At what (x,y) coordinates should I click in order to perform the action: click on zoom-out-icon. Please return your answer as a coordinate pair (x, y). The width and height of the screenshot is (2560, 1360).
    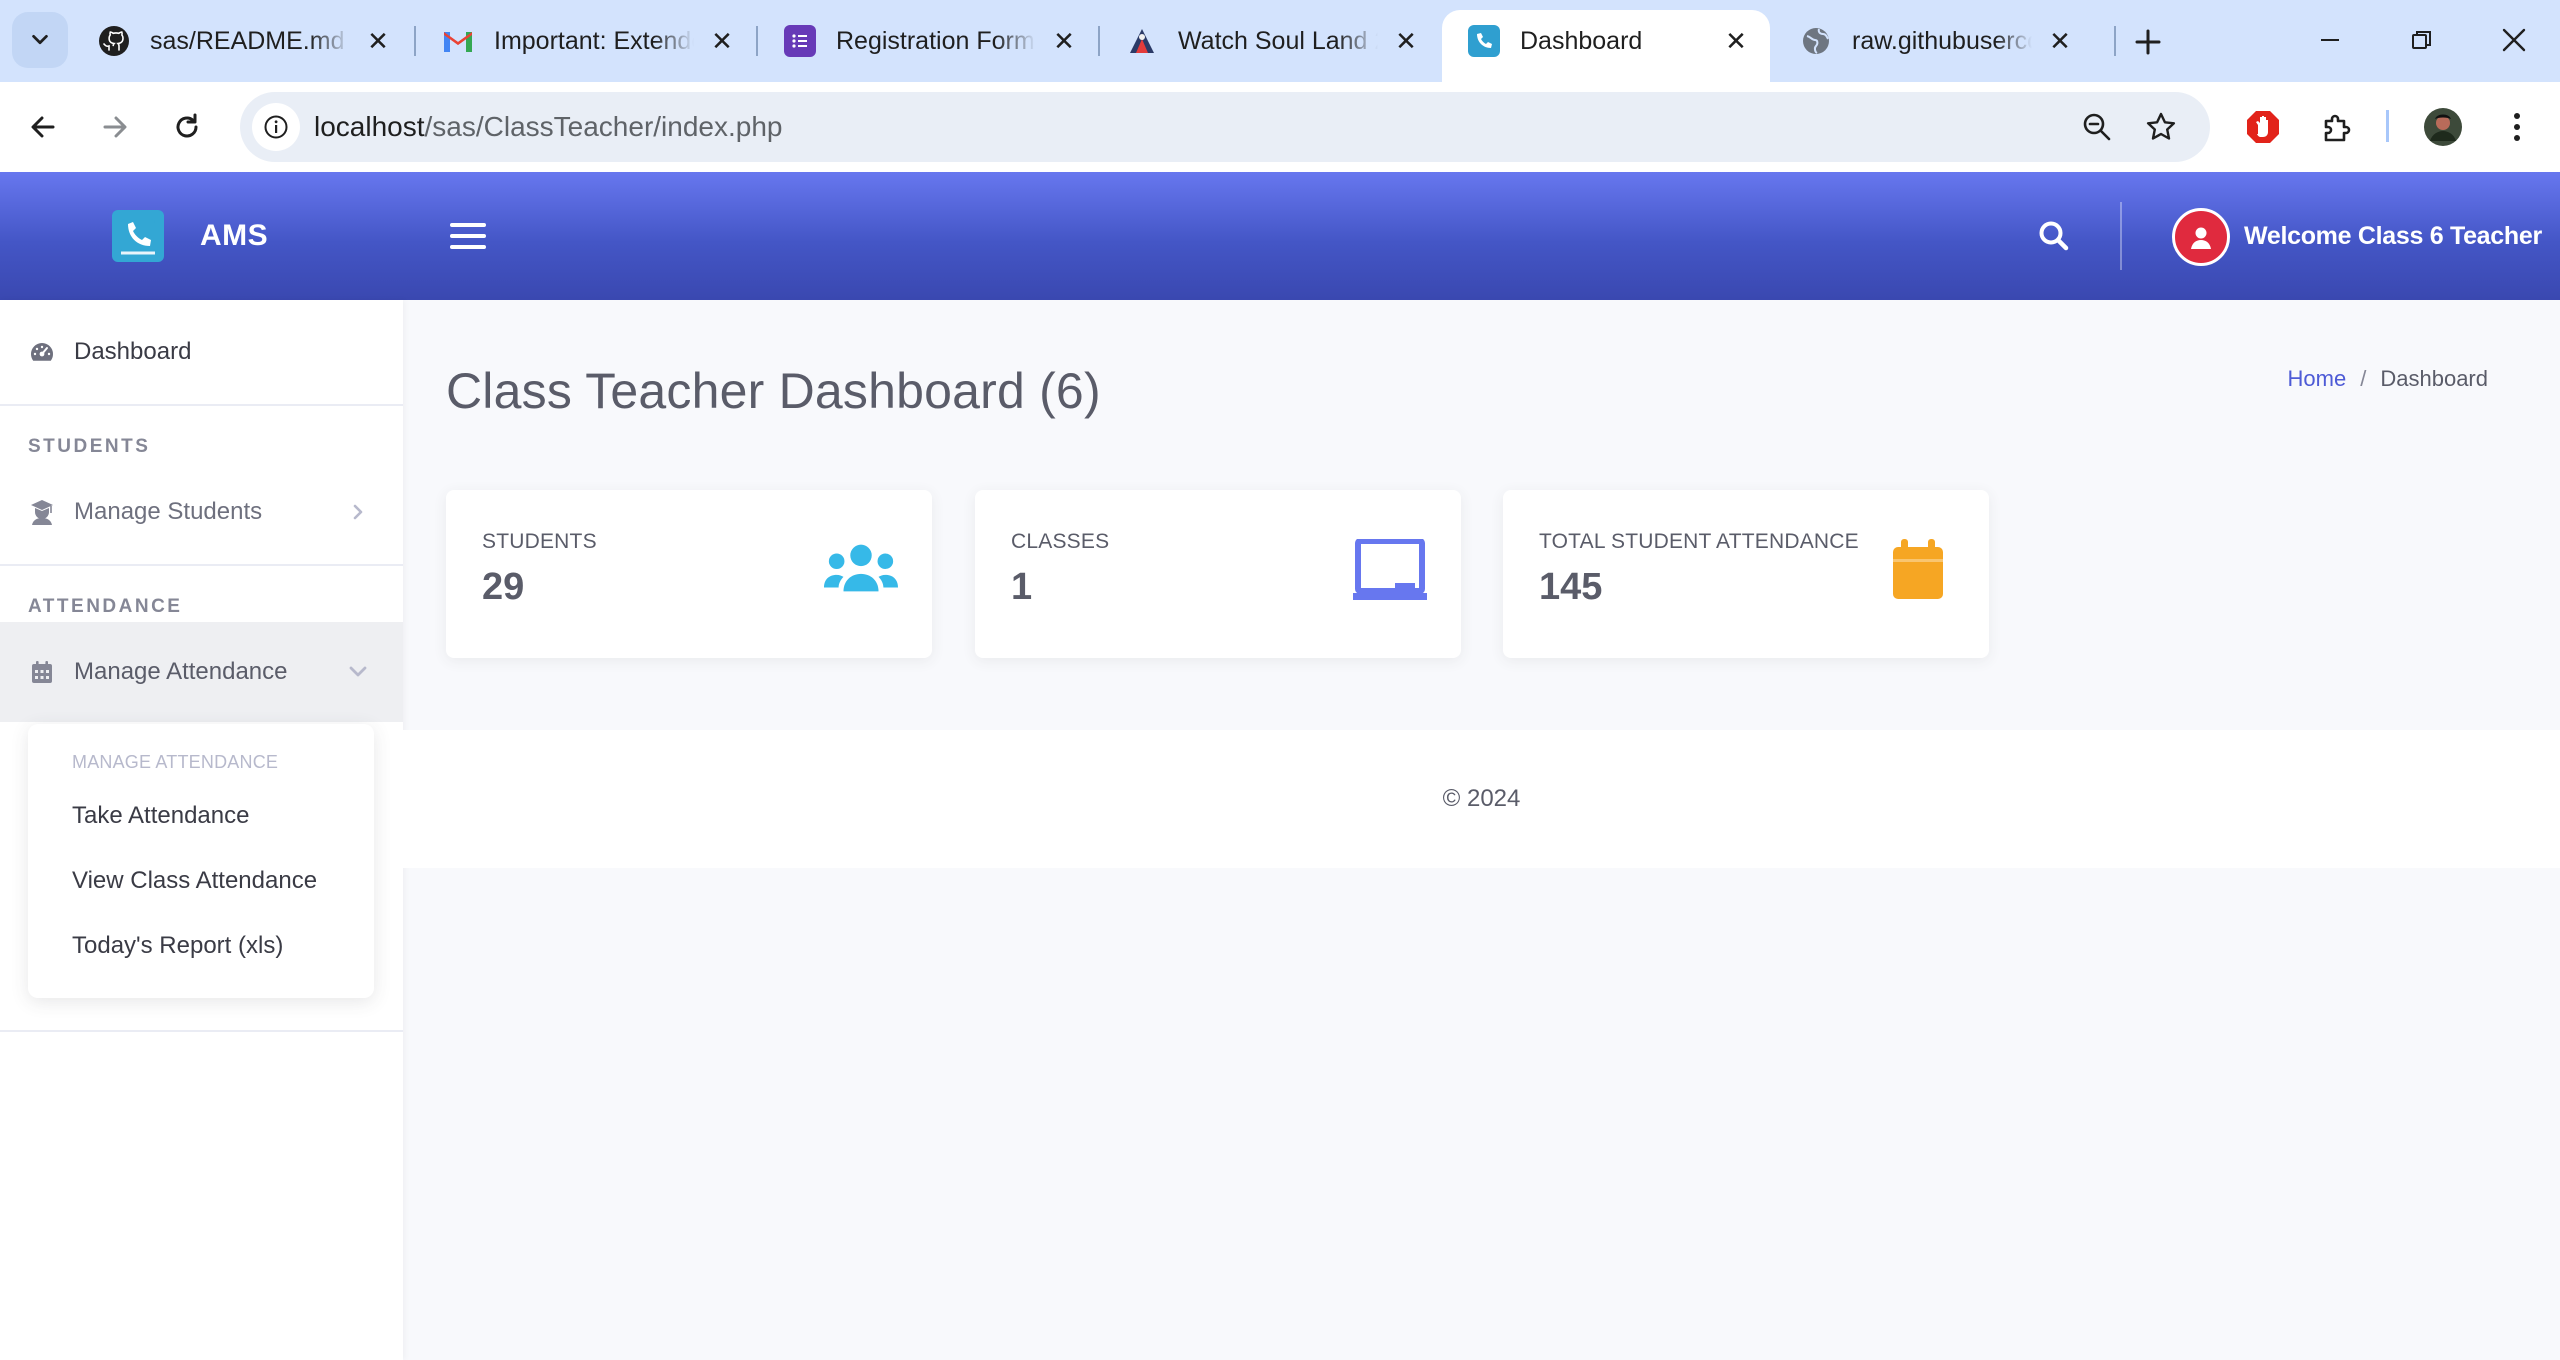
    Looking at the image, I should click on (2097, 127).